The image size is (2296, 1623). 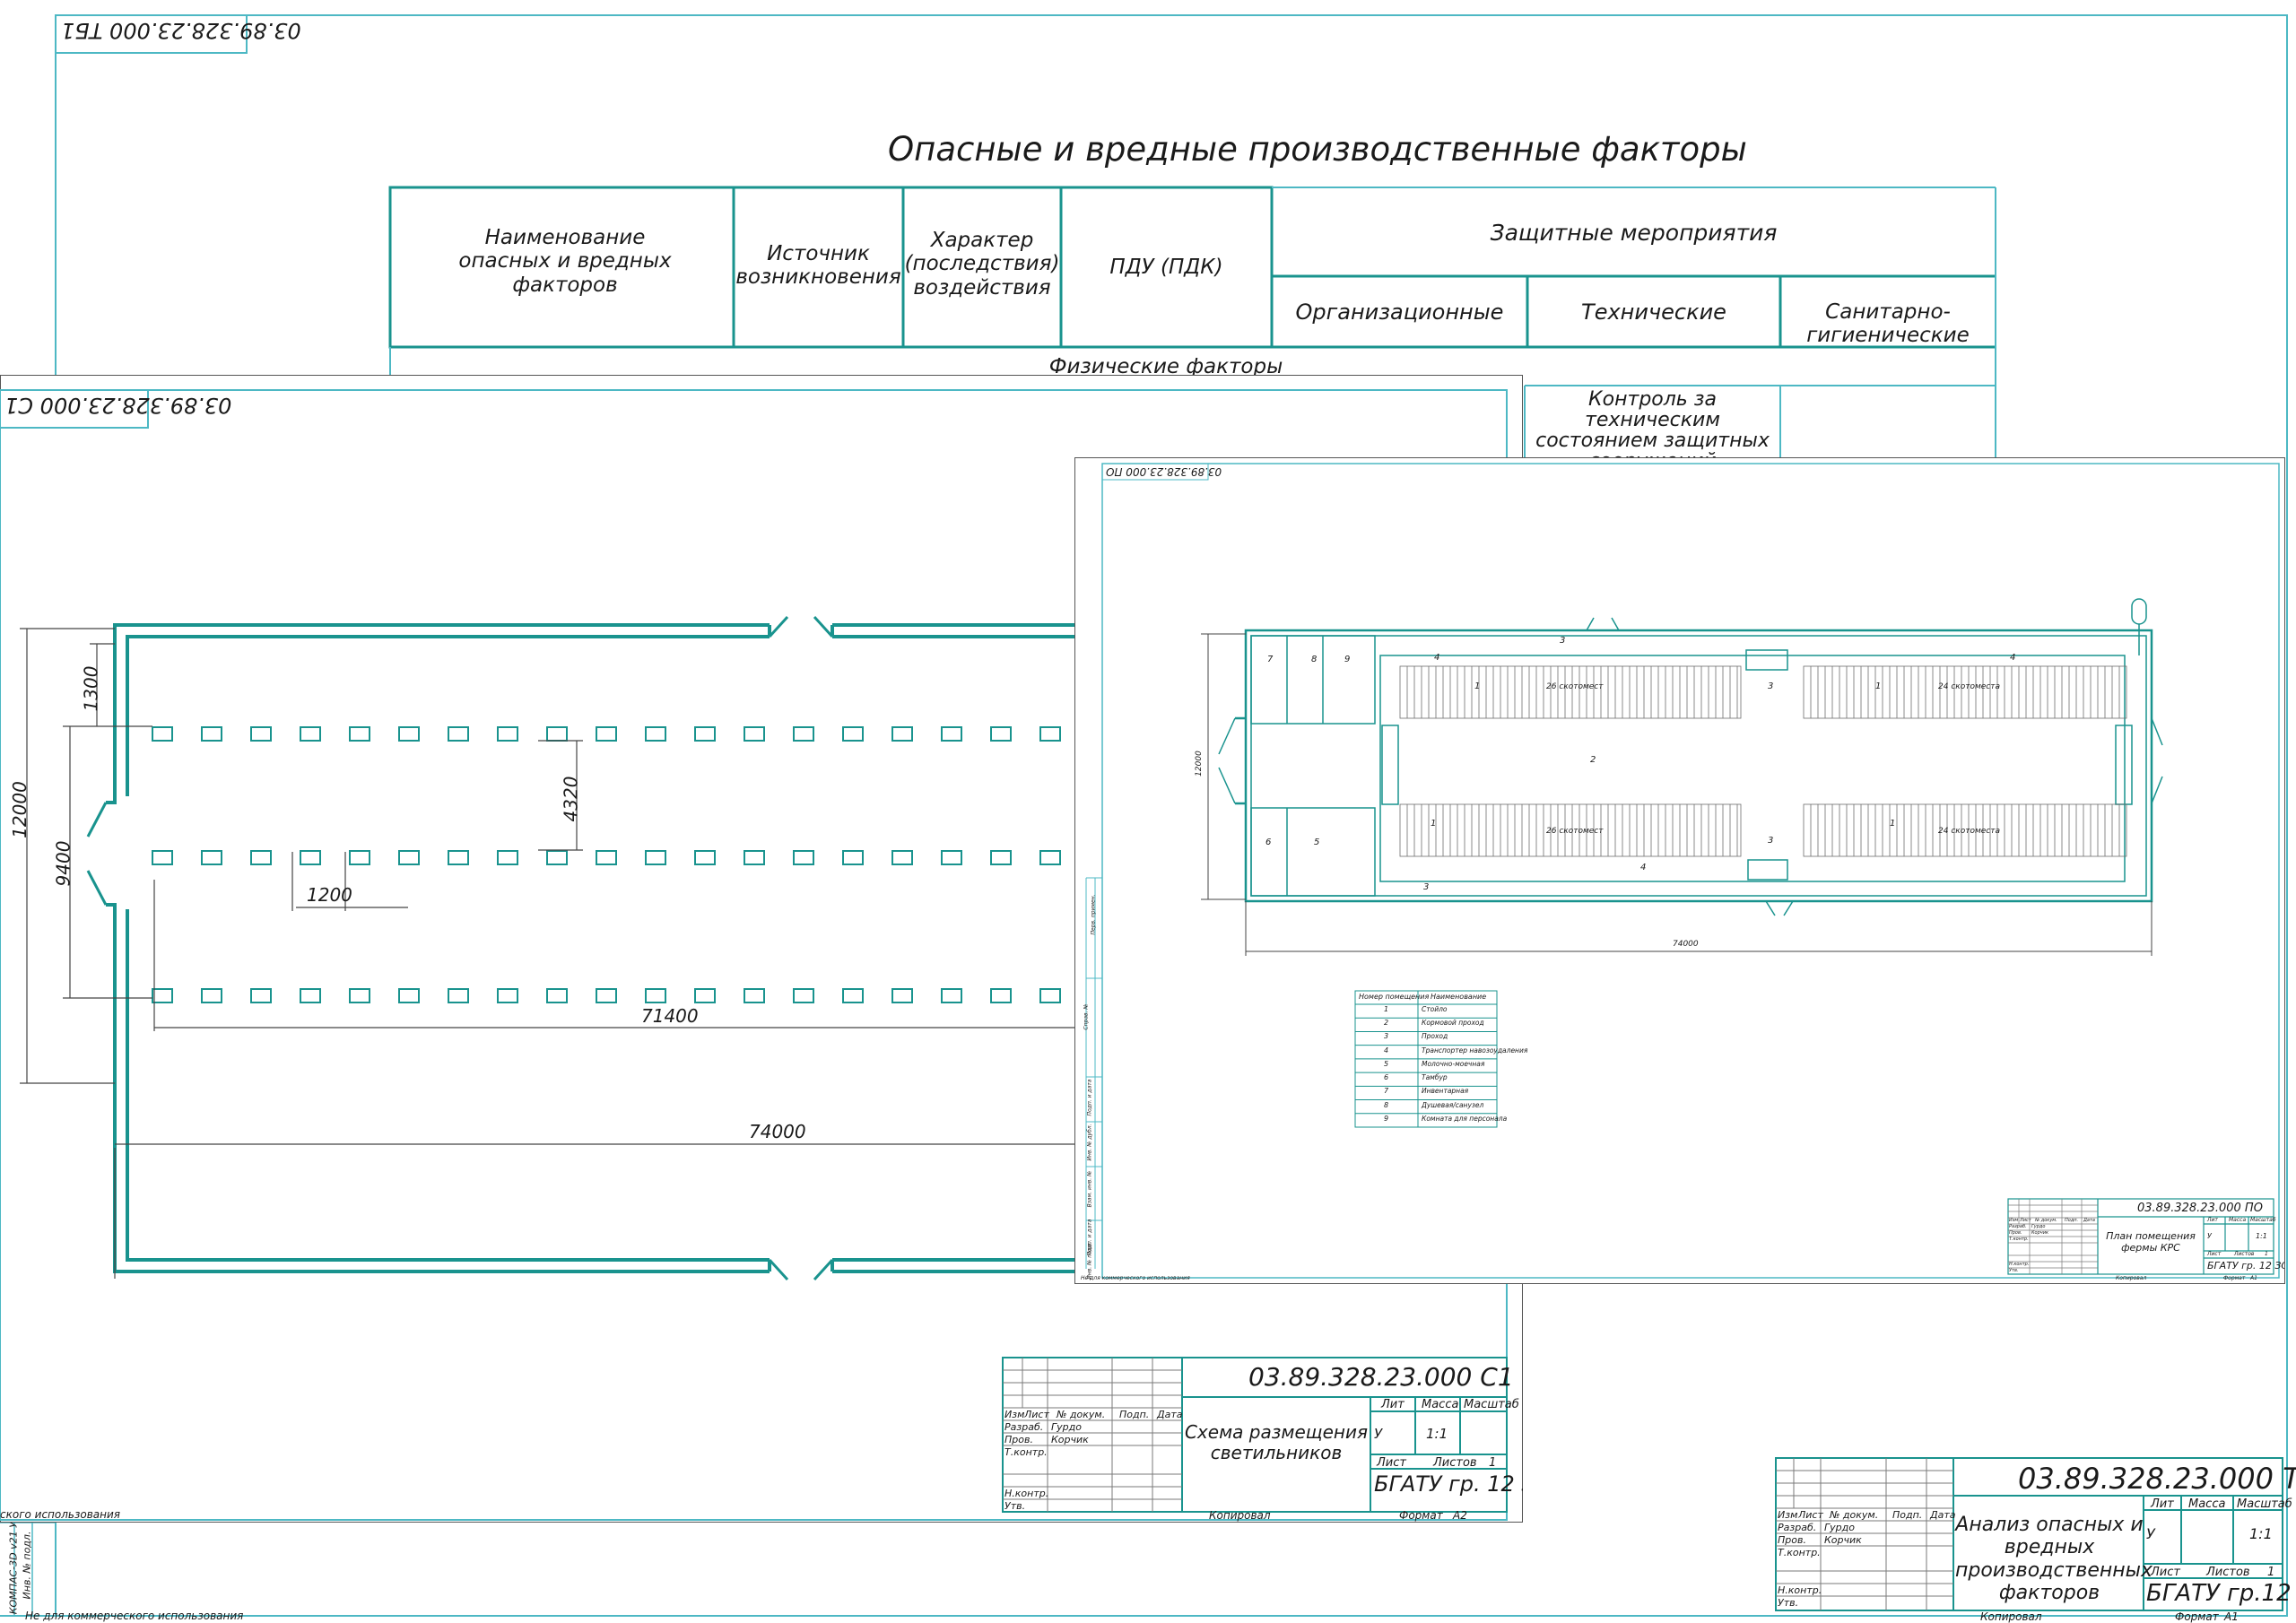 I want to click on po-side-e: Взам. инв. №, so click(x=1089, y=1189).